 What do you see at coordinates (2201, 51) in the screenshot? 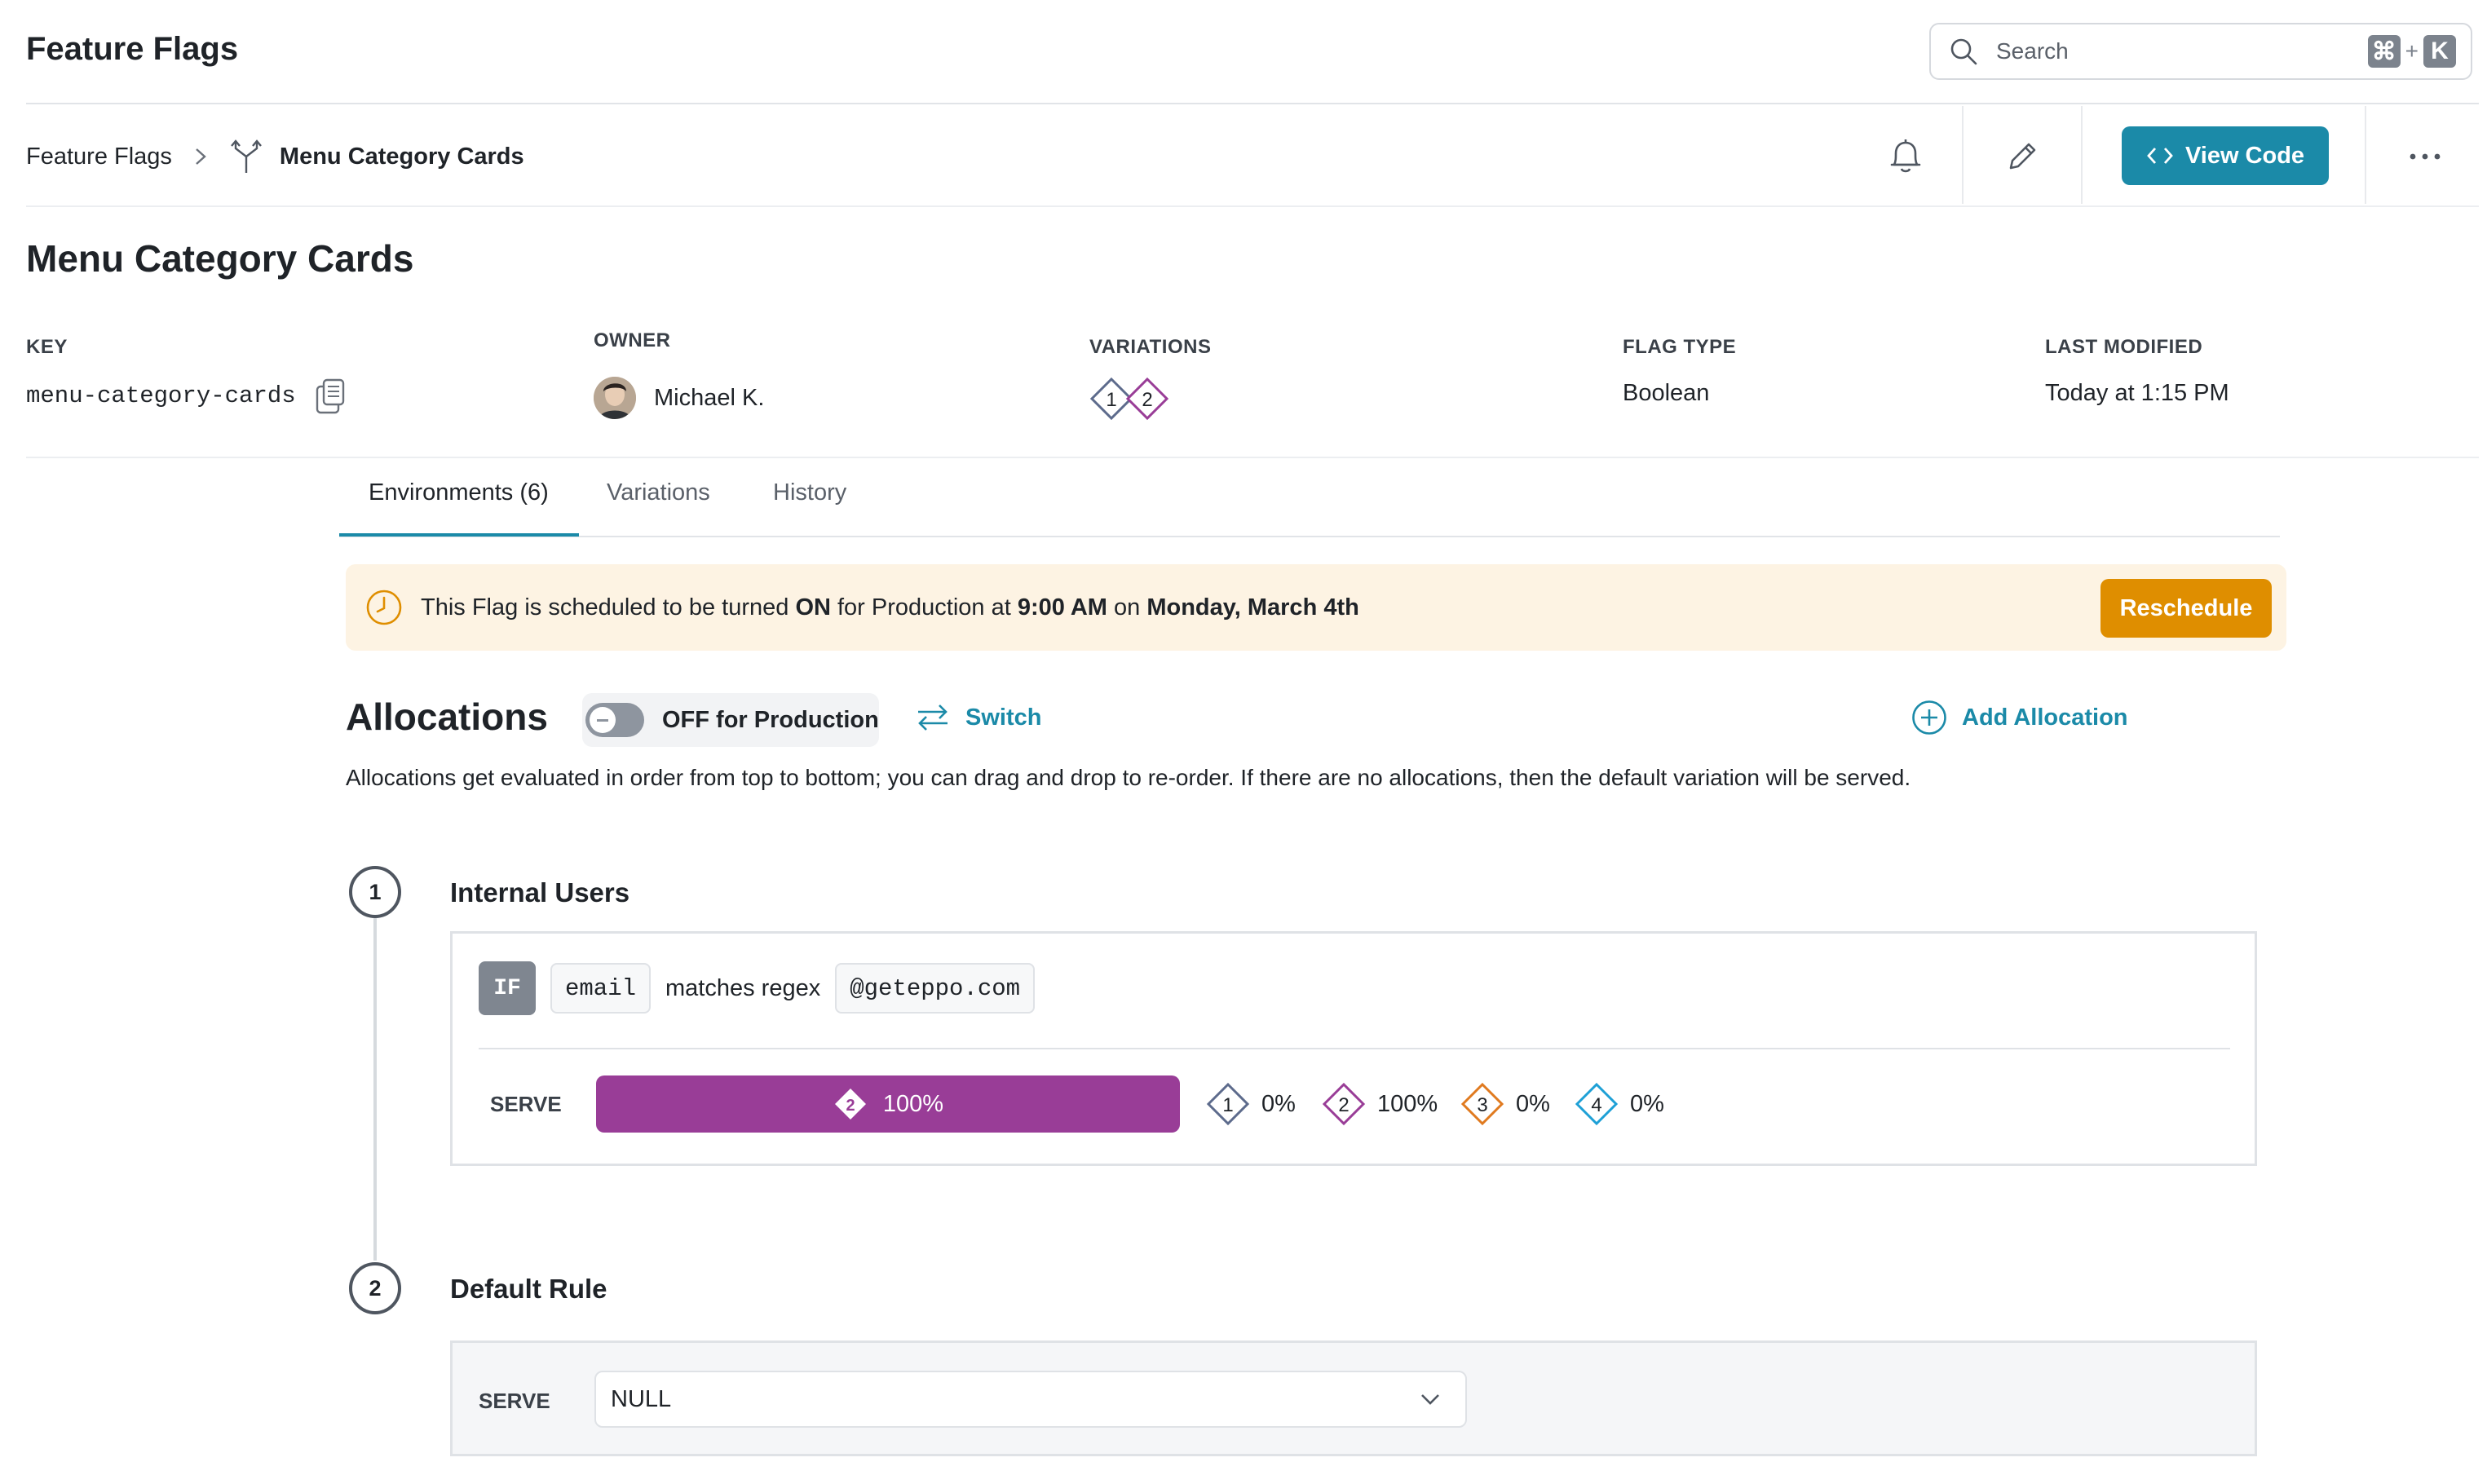
I see `search-input: Search ⌘ + K` at bounding box center [2201, 51].